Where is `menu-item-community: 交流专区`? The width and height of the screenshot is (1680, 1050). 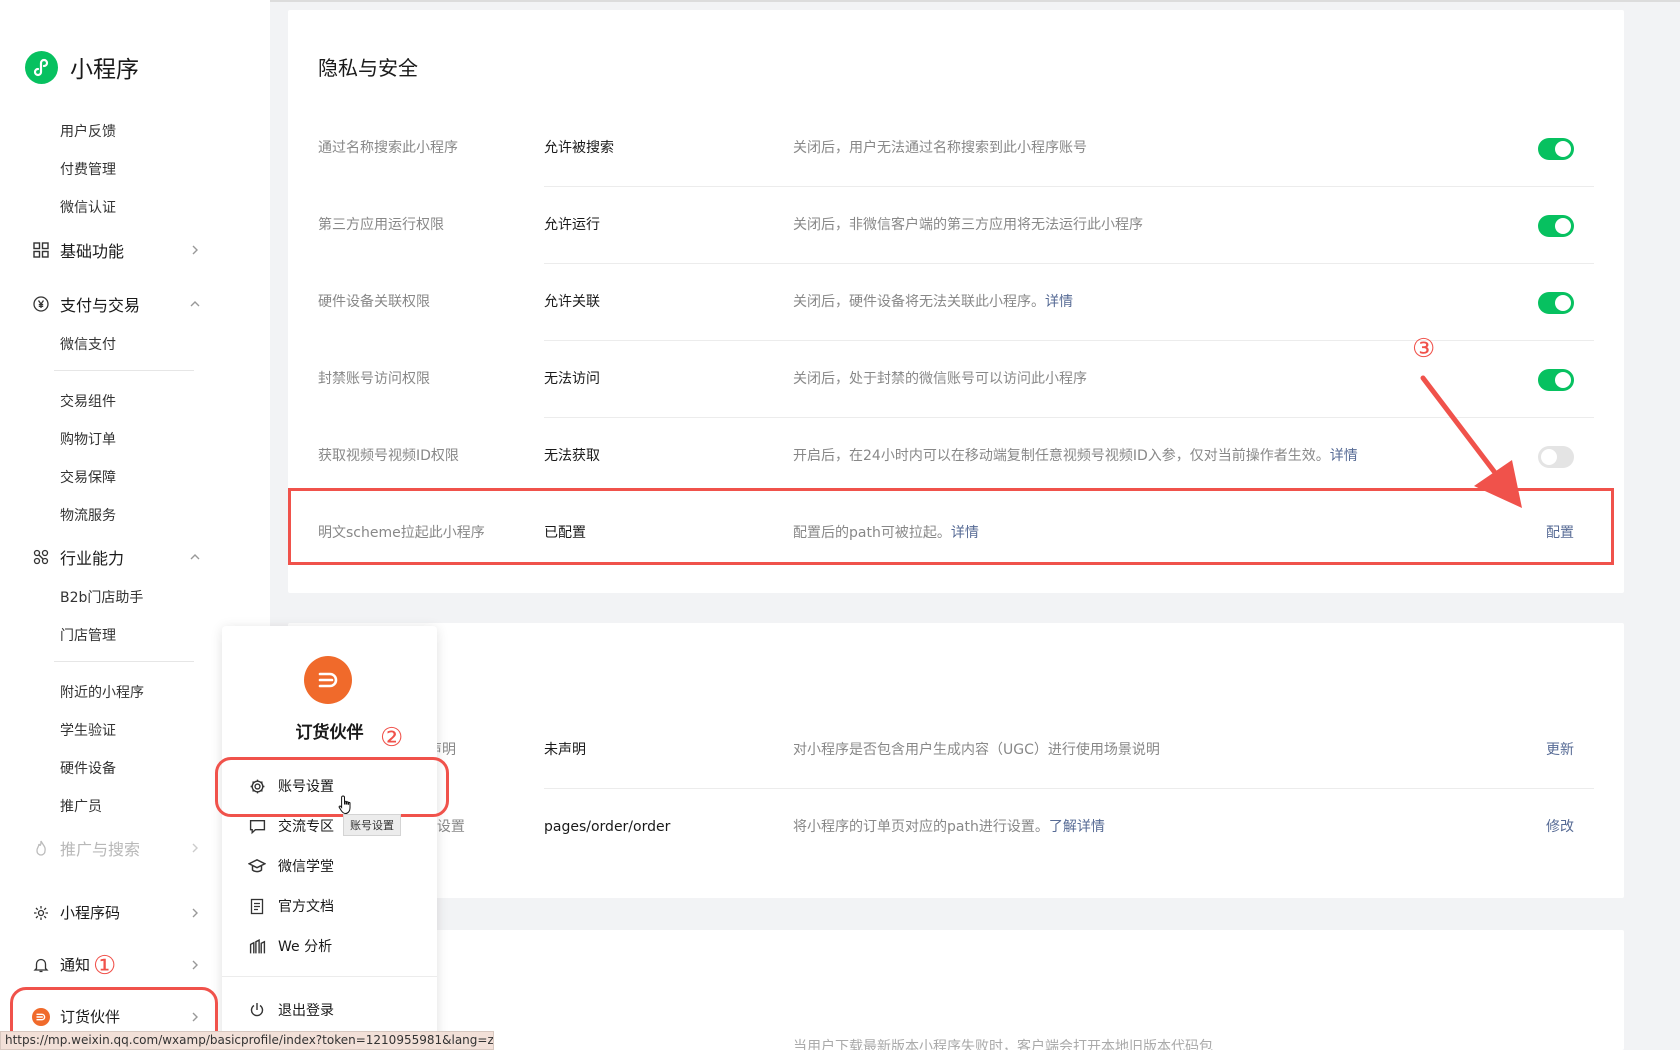 menu-item-community: 交流专区 is located at coordinates (291, 826).